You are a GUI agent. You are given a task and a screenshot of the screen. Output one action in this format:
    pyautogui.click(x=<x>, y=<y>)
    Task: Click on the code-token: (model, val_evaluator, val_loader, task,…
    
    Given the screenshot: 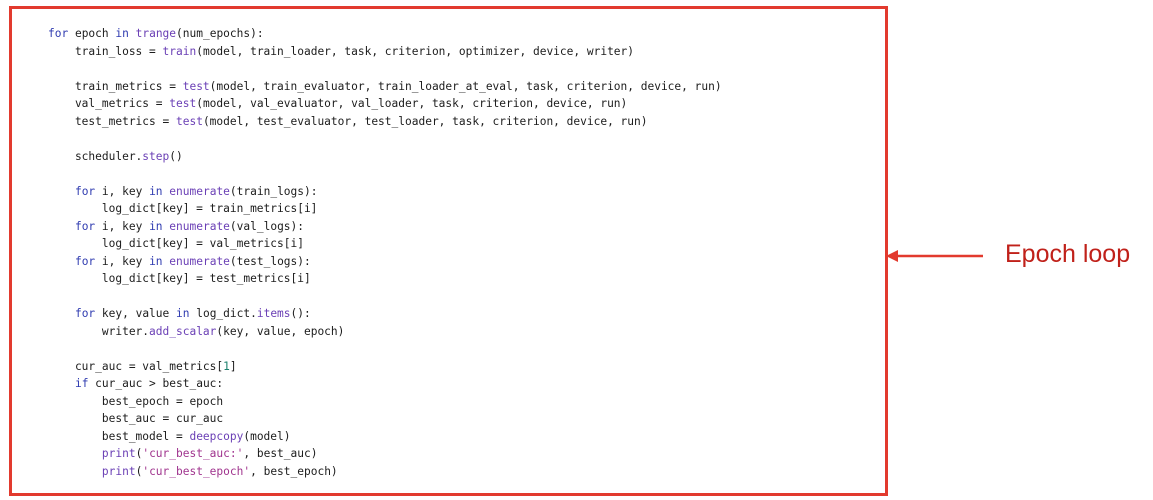 What is the action you would take?
    pyautogui.click(x=412, y=103)
    